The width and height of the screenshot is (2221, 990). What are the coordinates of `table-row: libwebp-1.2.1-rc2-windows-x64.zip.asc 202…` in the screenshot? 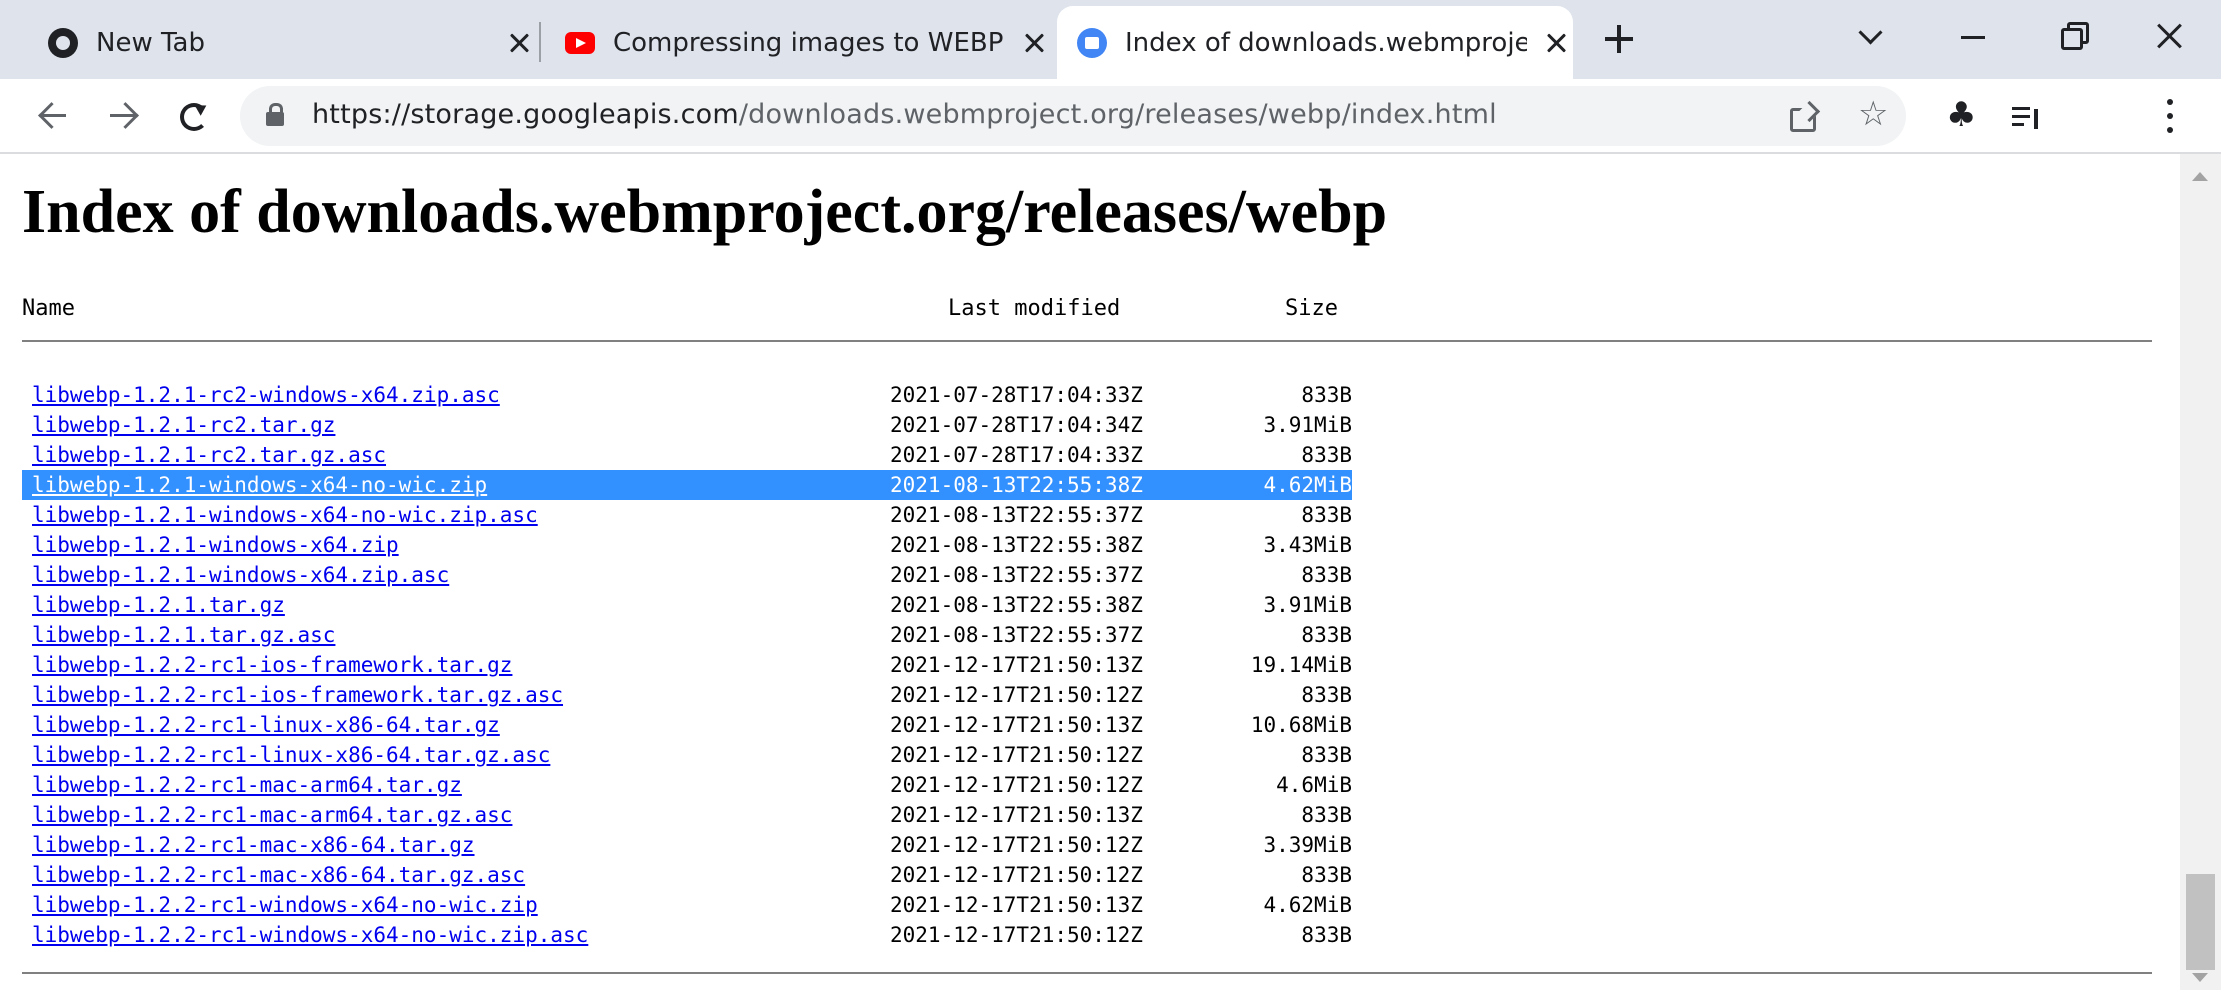 It's located at (687, 395).